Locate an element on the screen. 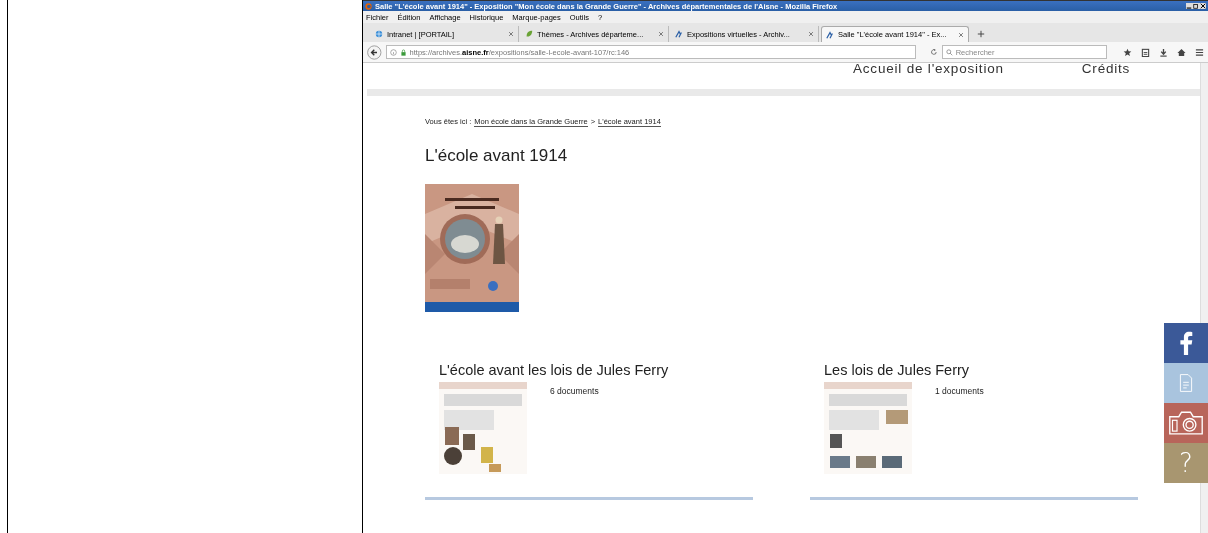  menu-icon is located at coordinates (1199, 52).